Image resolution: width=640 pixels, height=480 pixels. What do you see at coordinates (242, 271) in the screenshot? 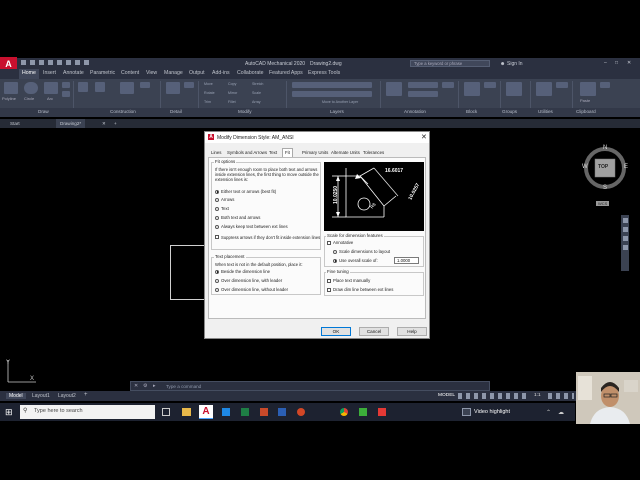
I see `placement-beside: Beside the dimension line` at bounding box center [242, 271].